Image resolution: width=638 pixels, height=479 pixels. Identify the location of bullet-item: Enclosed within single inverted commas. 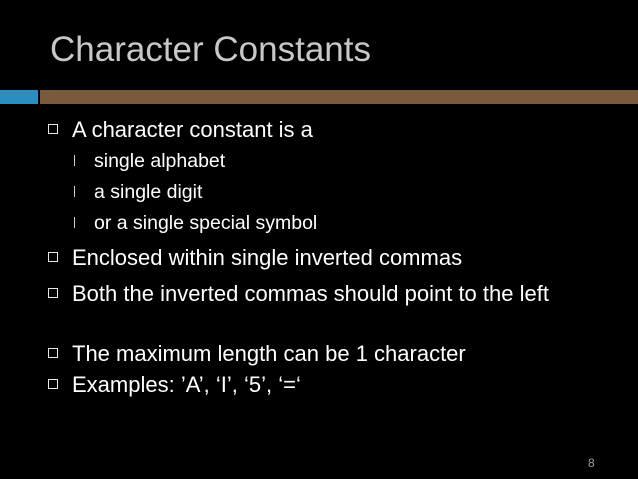
(328, 258).